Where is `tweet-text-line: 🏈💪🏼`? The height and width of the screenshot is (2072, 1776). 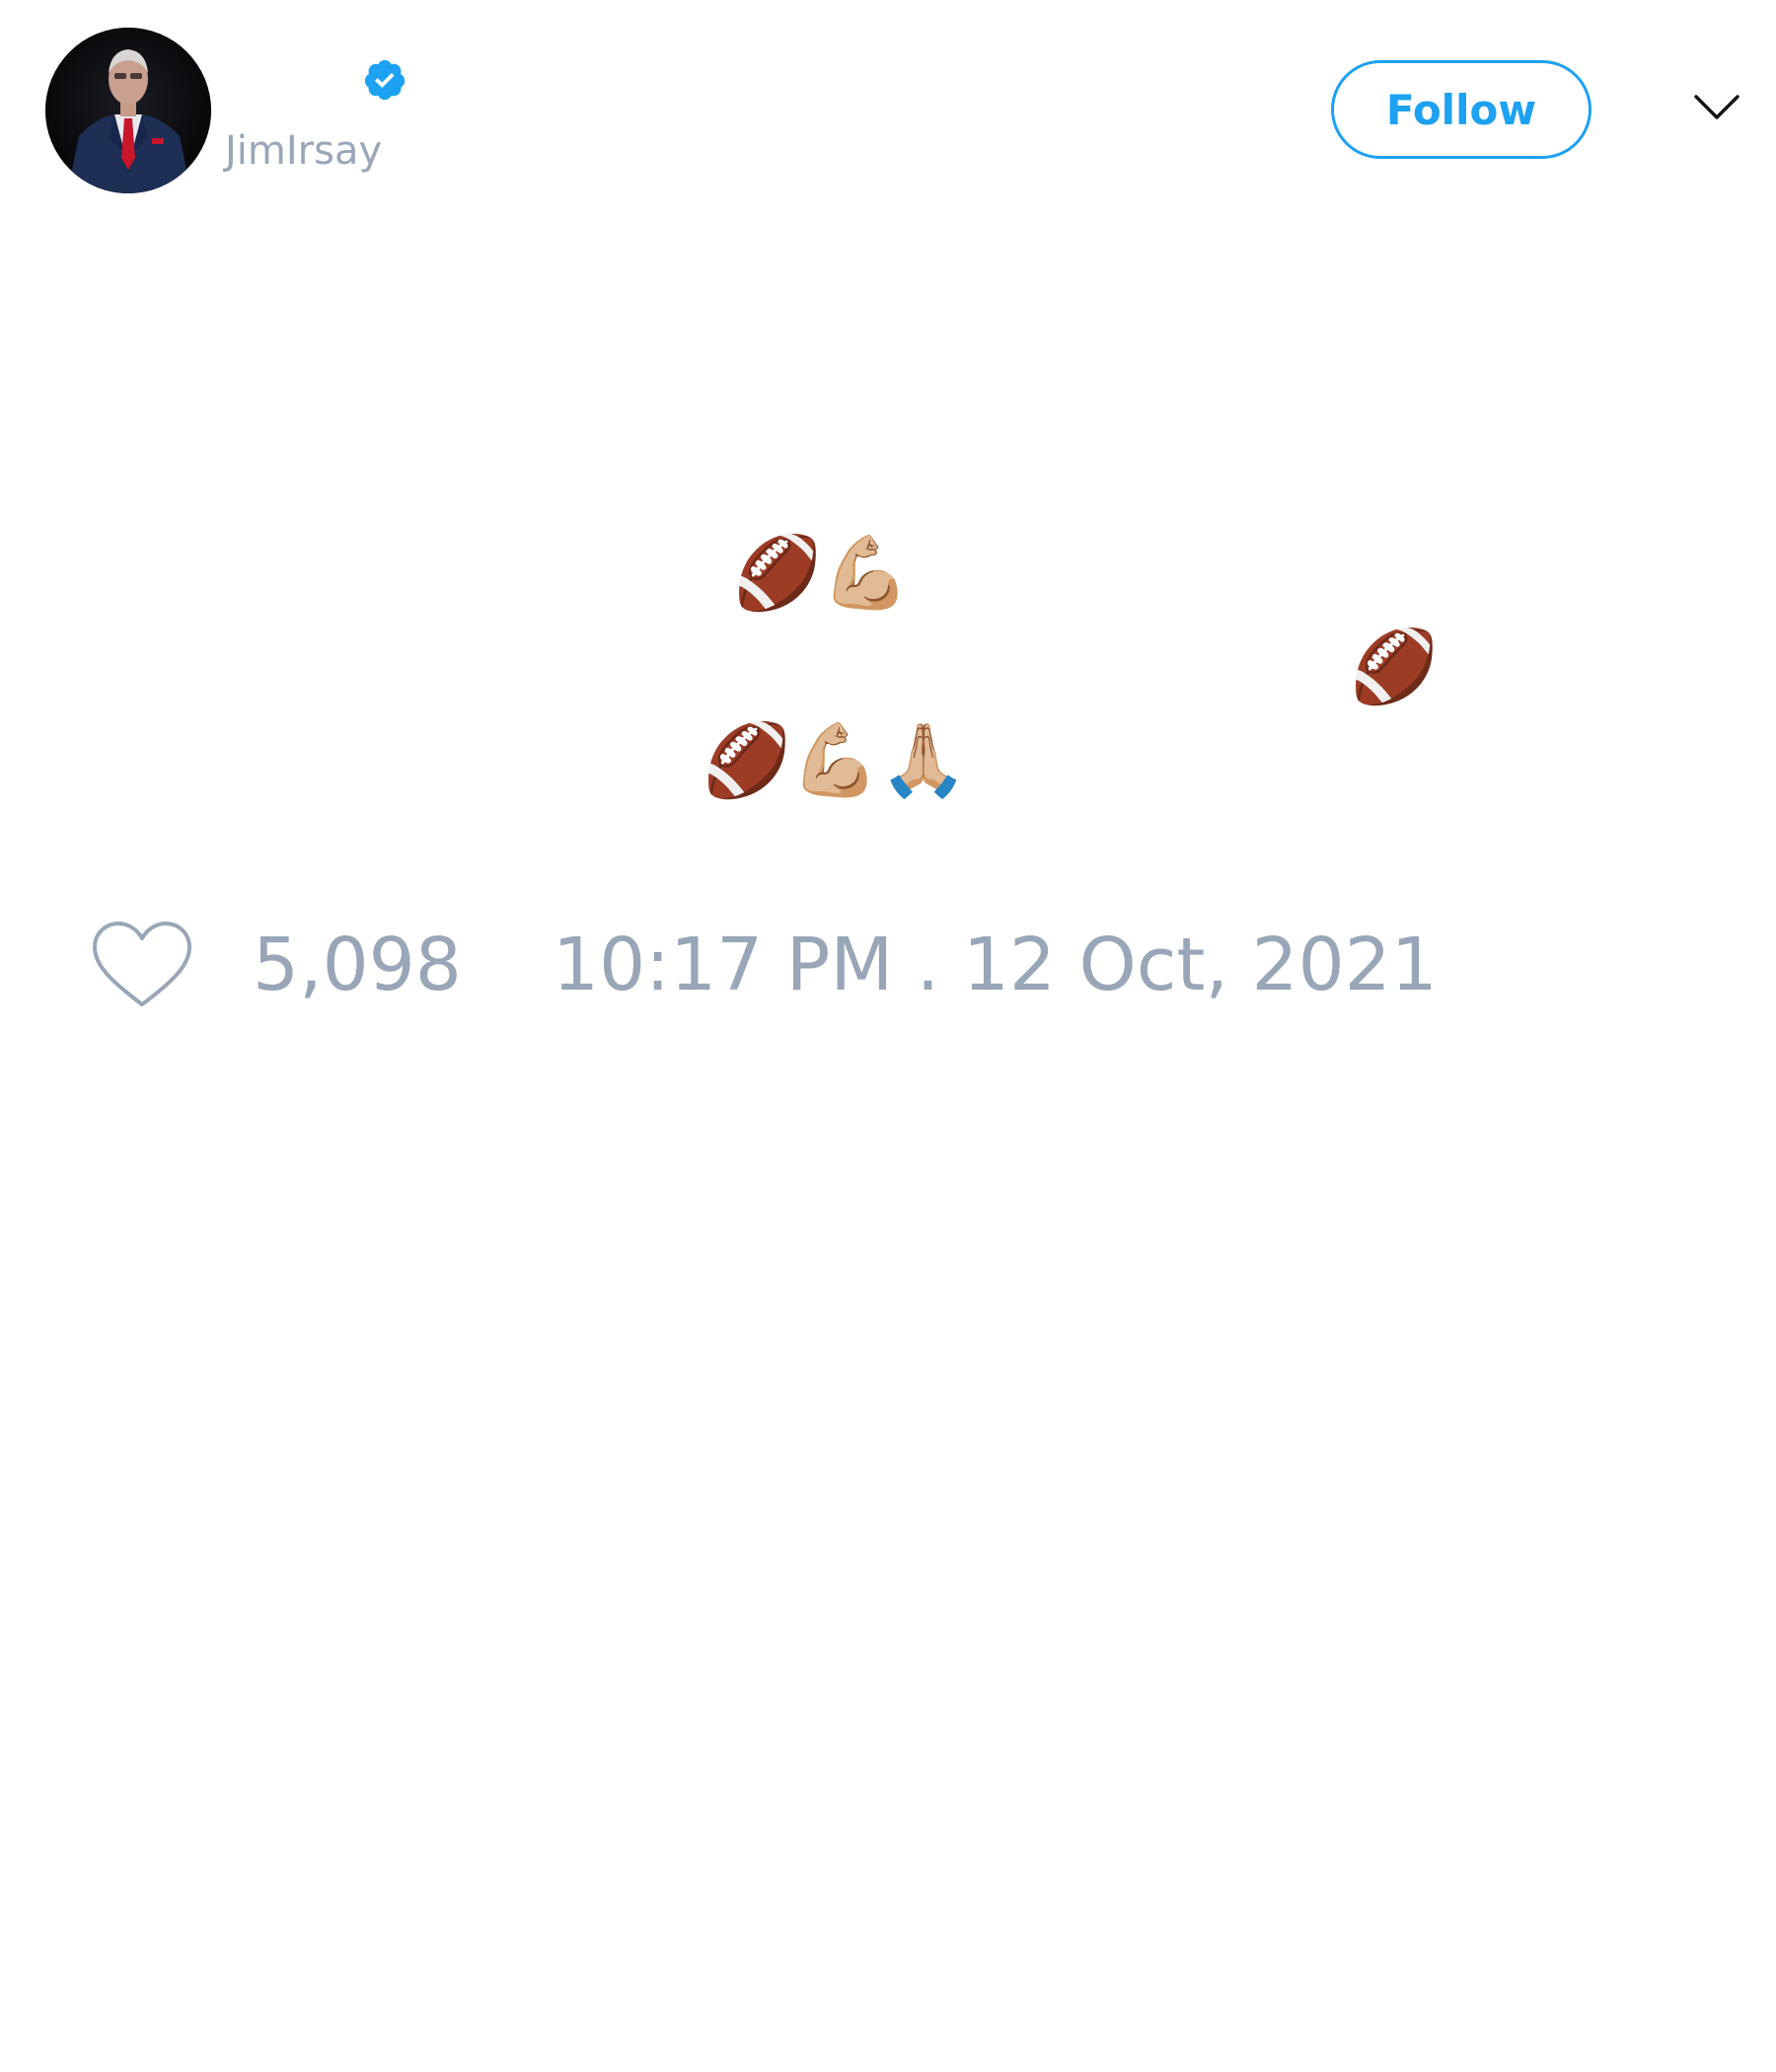 tweet-text-line: 🏈💪🏼 is located at coordinates (822, 573).